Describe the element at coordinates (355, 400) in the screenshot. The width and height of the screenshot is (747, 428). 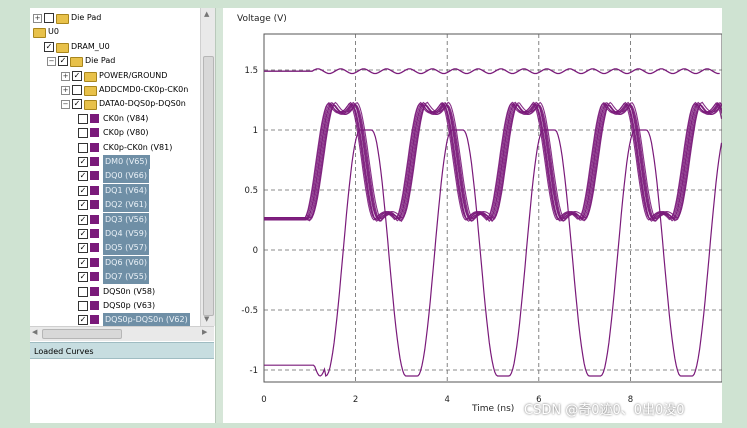
I see `x-tick-label: 2` at that location.